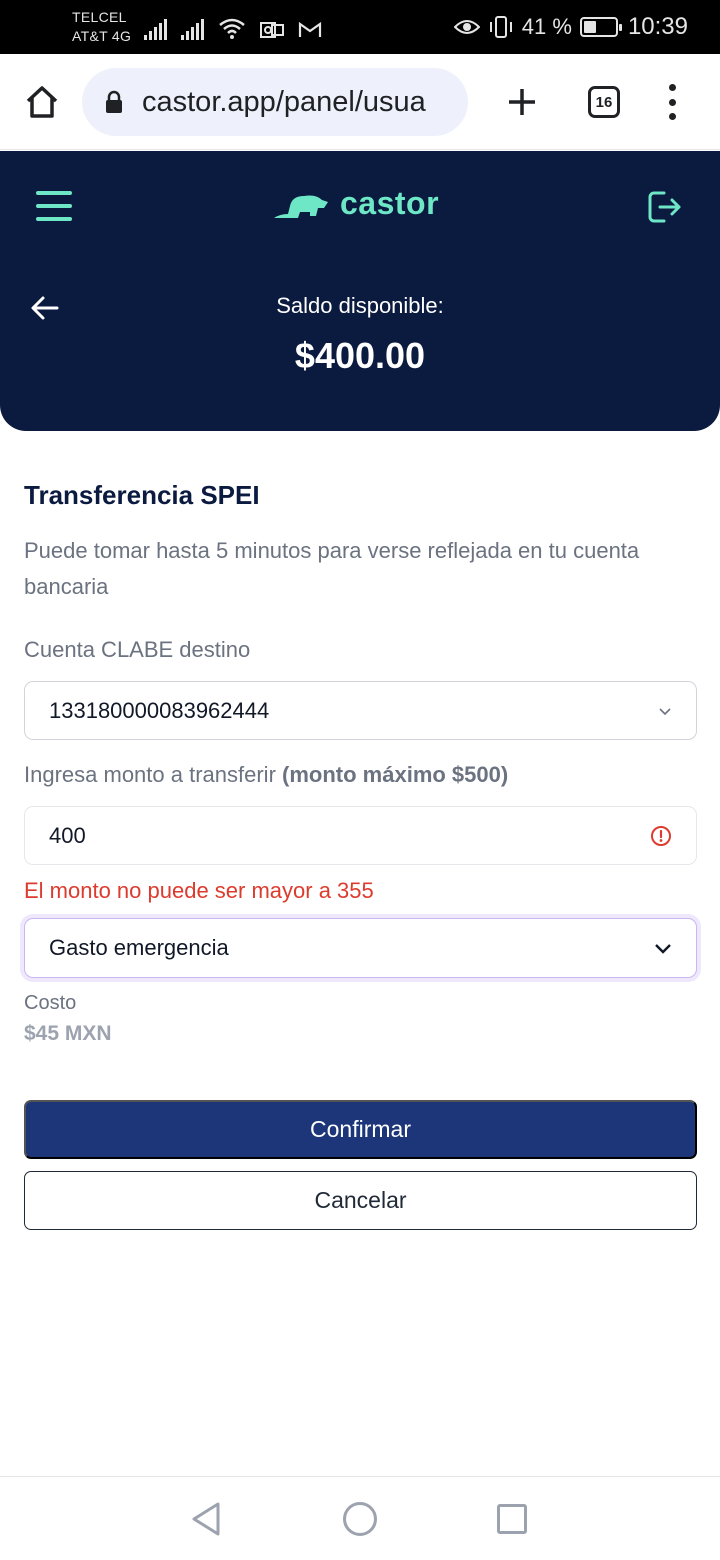  Describe the element at coordinates (600, 27) in the screenshot. I see `battery-icon` at that location.